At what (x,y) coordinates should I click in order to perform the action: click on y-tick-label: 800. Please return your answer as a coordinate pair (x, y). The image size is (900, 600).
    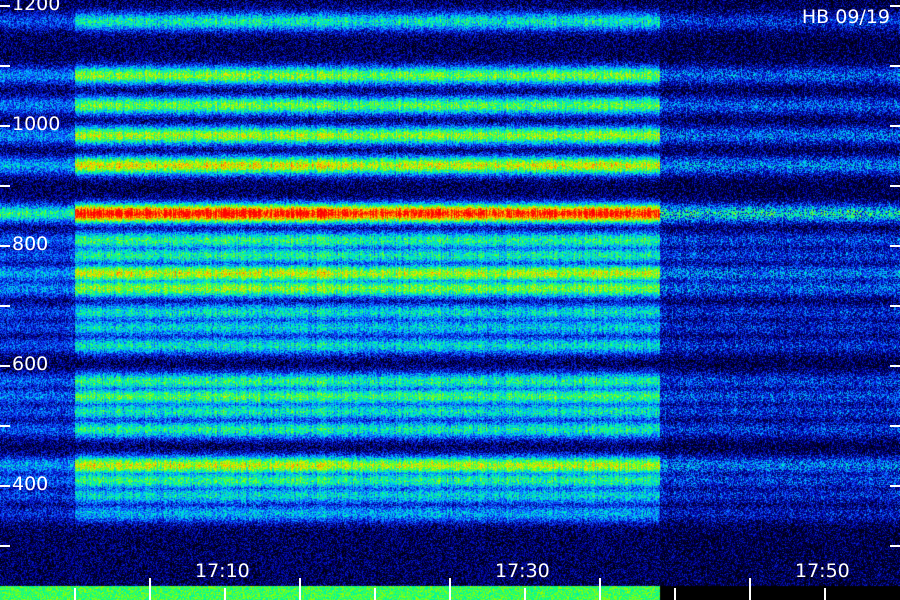
    Looking at the image, I should click on (30, 244).